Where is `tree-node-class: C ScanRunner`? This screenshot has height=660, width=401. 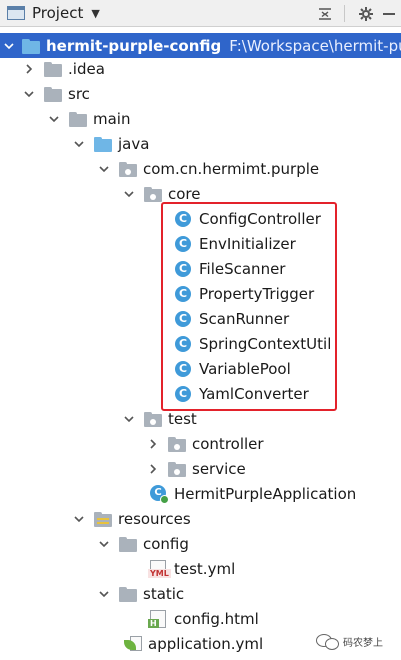
tree-node-class: C ScanRunner is located at coordinates (200, 318).